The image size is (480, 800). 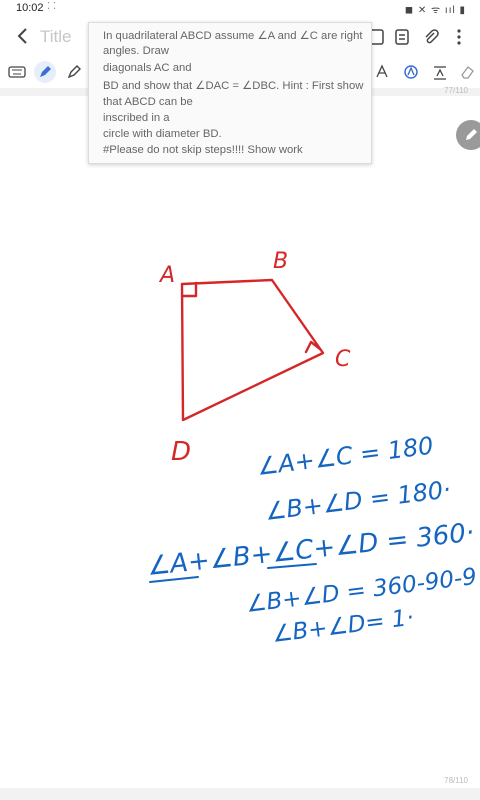 What do you see at coordinates (383, 72) in the screenshot?
I see `text-style-icon` at bounding box center [383, 72].